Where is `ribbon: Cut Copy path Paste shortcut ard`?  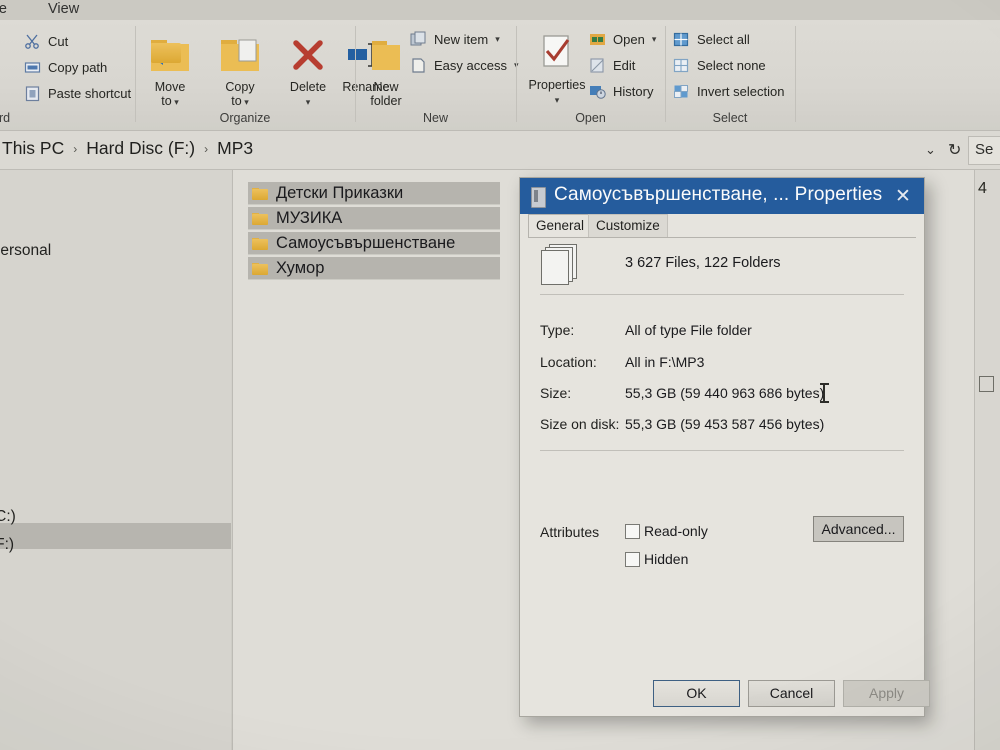 ribbon: Cut Copy path Paste shortcut ard is located at coordinates (500, 75).